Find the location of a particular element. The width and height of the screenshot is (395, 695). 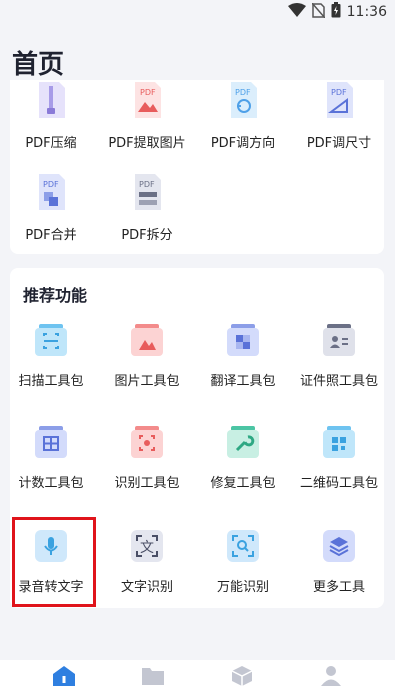

pdf-compress-tool: PDF压缩 is located at coordinates (51, 116).